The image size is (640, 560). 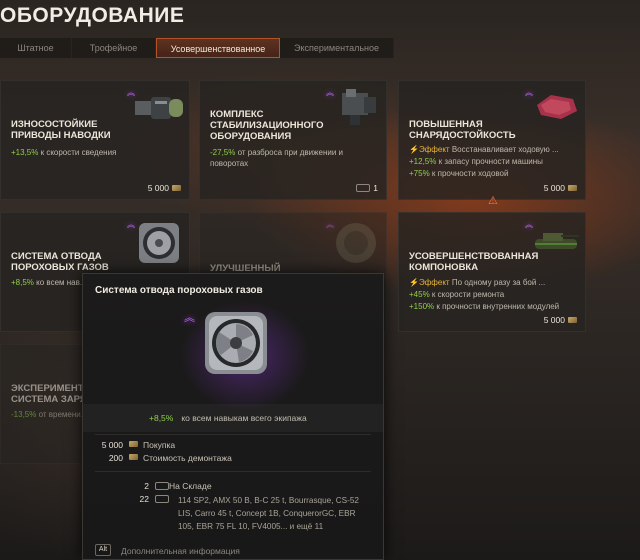 I want to click on demount-row: 200 Стоимость демонтажа, so click(x=170, y=458).